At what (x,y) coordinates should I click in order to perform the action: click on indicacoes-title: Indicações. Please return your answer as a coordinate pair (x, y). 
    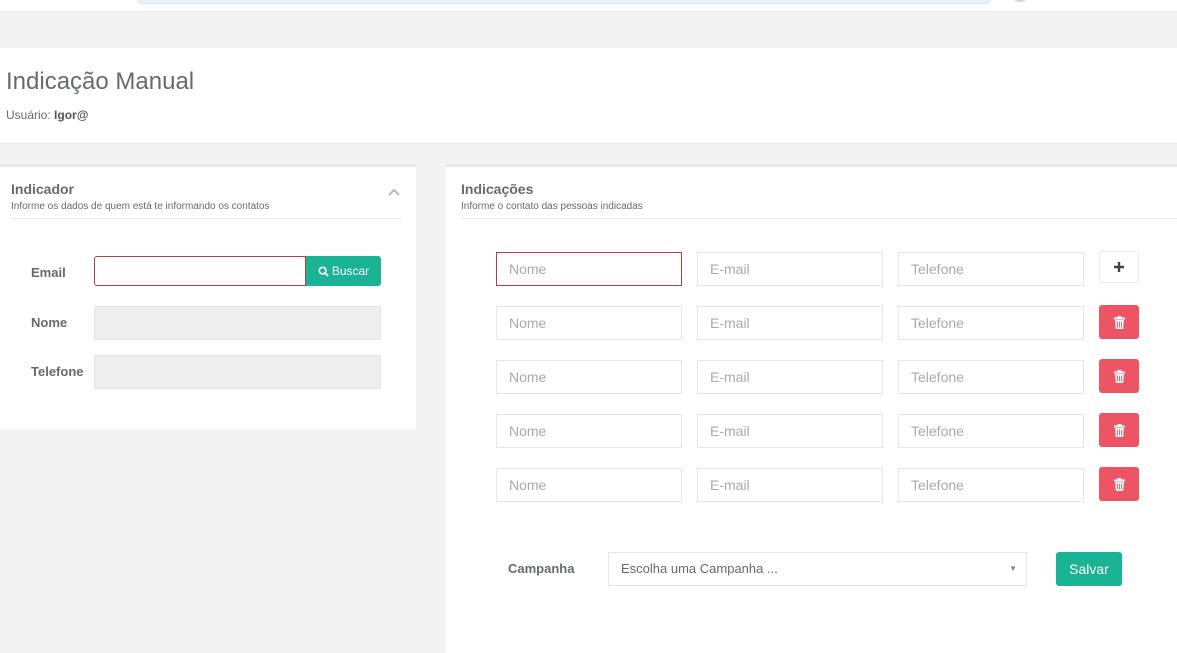
    Looking at the image, I should click on (497, 189).